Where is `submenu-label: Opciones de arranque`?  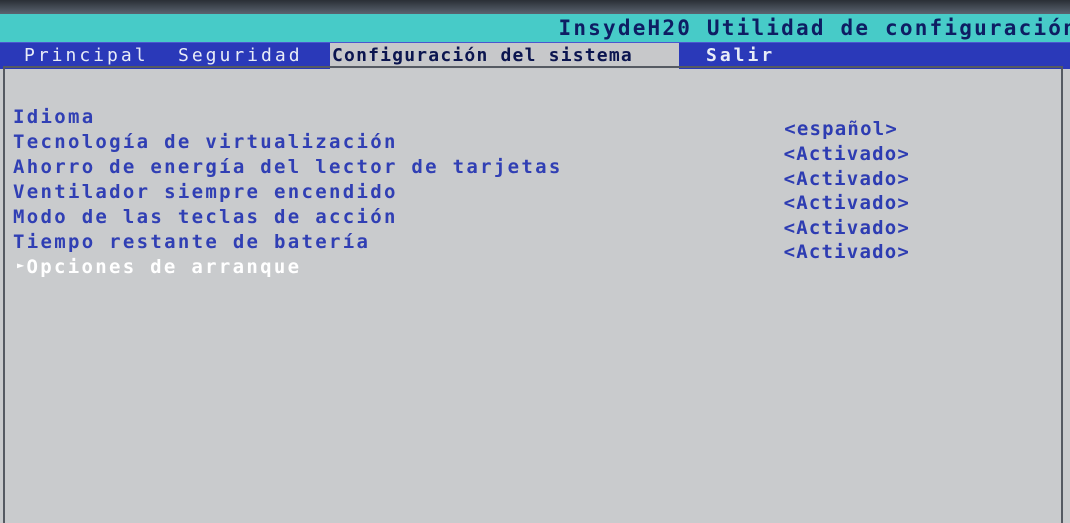 submenu-label: Opciones de arranque is located at coordinates (164, 267).